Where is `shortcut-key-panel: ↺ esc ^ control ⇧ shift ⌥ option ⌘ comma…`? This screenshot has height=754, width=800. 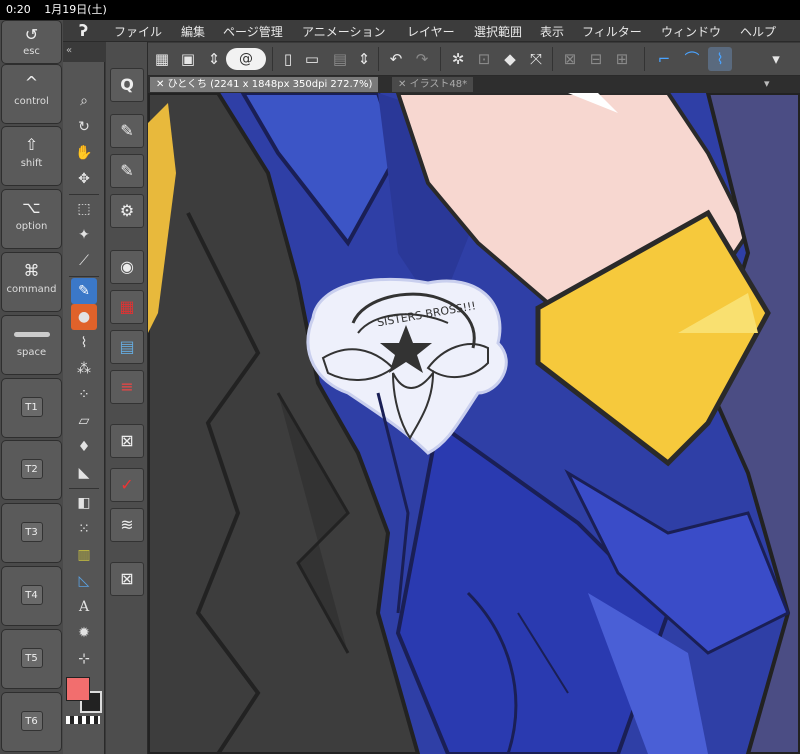
shortcut-key-panel: ↺ esc ^ control ⇧ shift ⌥ option ⌘ comma… is located at coordinates (31, 387).